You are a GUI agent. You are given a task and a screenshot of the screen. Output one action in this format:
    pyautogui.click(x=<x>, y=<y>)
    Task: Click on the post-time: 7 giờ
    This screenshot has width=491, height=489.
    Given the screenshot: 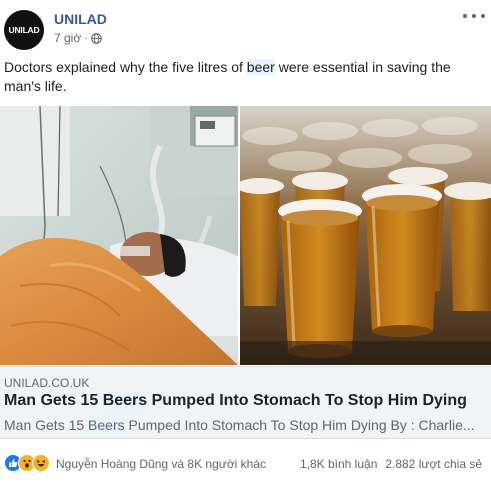 What is the action you would take?
    pyautogui.click(x=67, y=38)
    